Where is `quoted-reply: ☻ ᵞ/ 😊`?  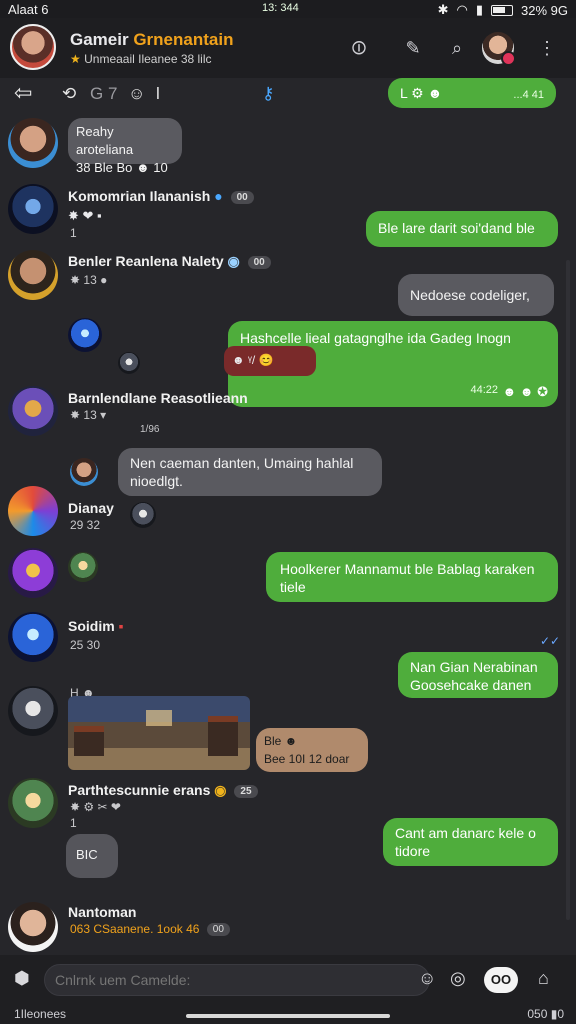 quoted-reply: ☻ ᵞ/ 😊 is located at coordinates (270, 361).